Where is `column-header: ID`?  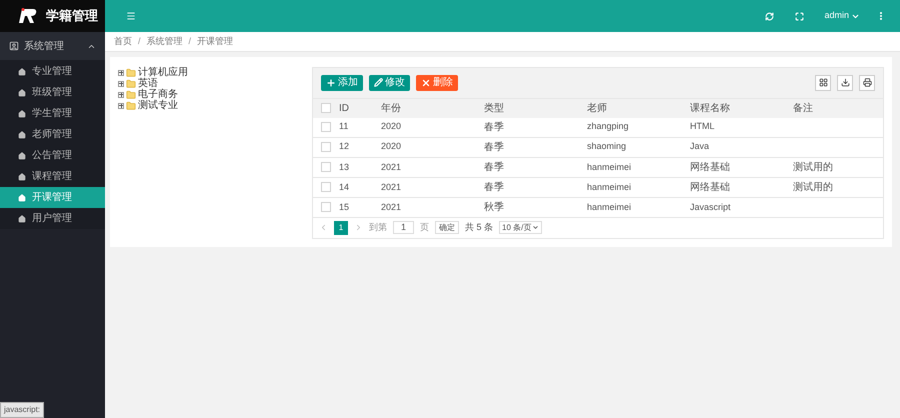
column-header: ID is located at coordinates (344, 108).